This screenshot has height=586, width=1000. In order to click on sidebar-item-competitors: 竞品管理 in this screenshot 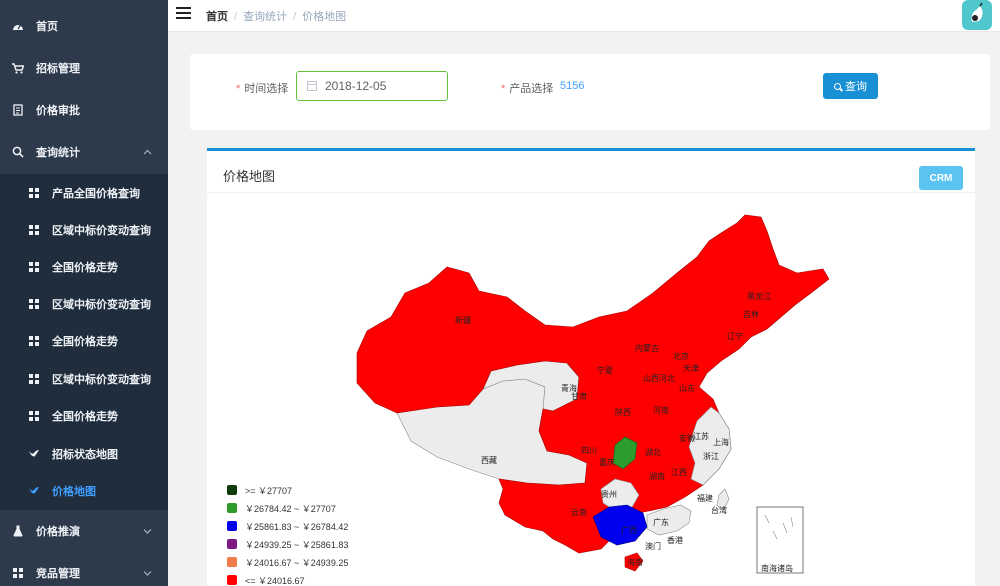, I will do `click(84, 570)`.